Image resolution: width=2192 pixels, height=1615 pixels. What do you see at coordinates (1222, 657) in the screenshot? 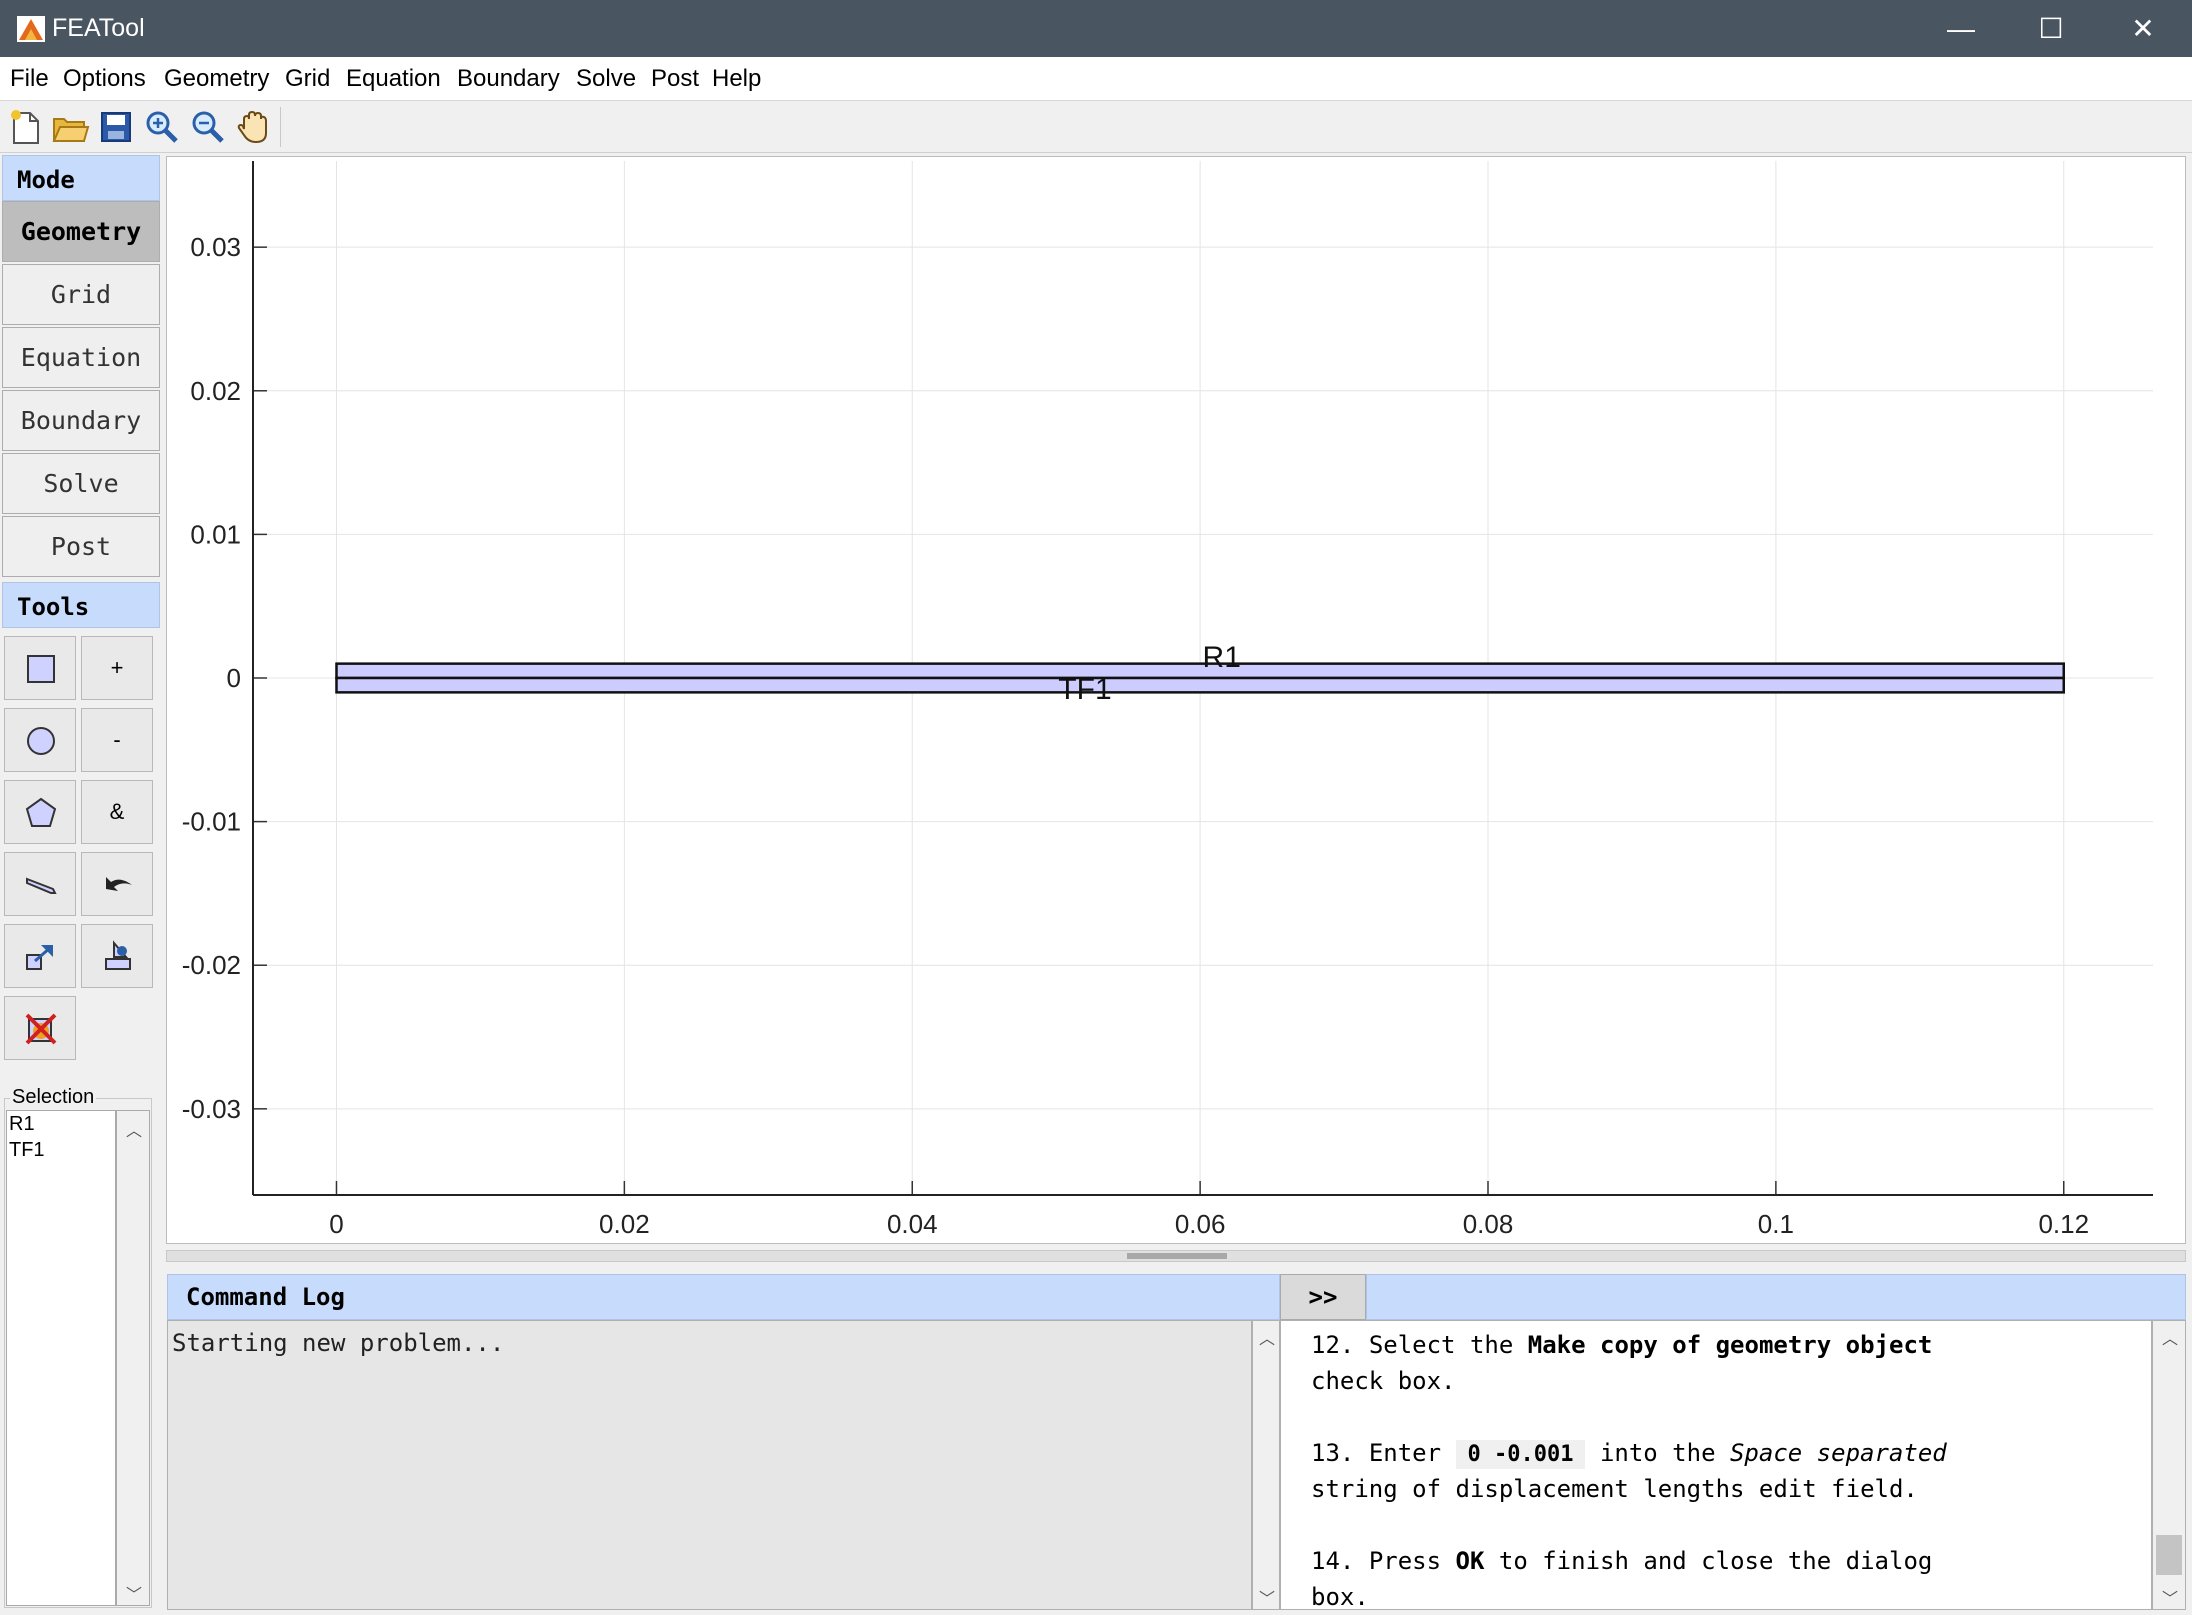
I see `geometry-label-r1: R1` at bounding box center [1222, 657].